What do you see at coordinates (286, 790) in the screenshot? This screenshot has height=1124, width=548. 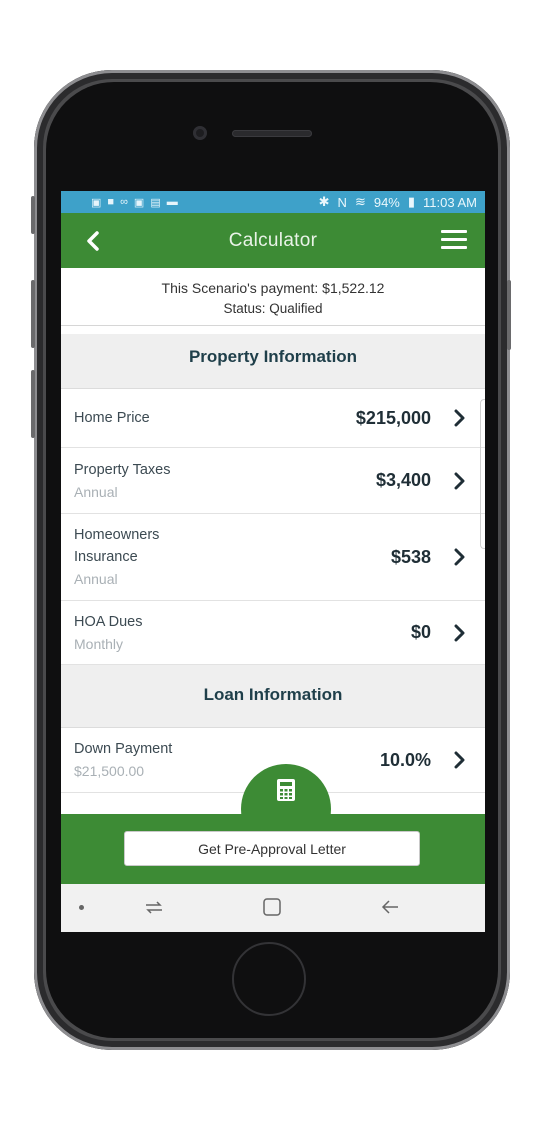 I see `calculator-icon` at bounding box center [286, 790].